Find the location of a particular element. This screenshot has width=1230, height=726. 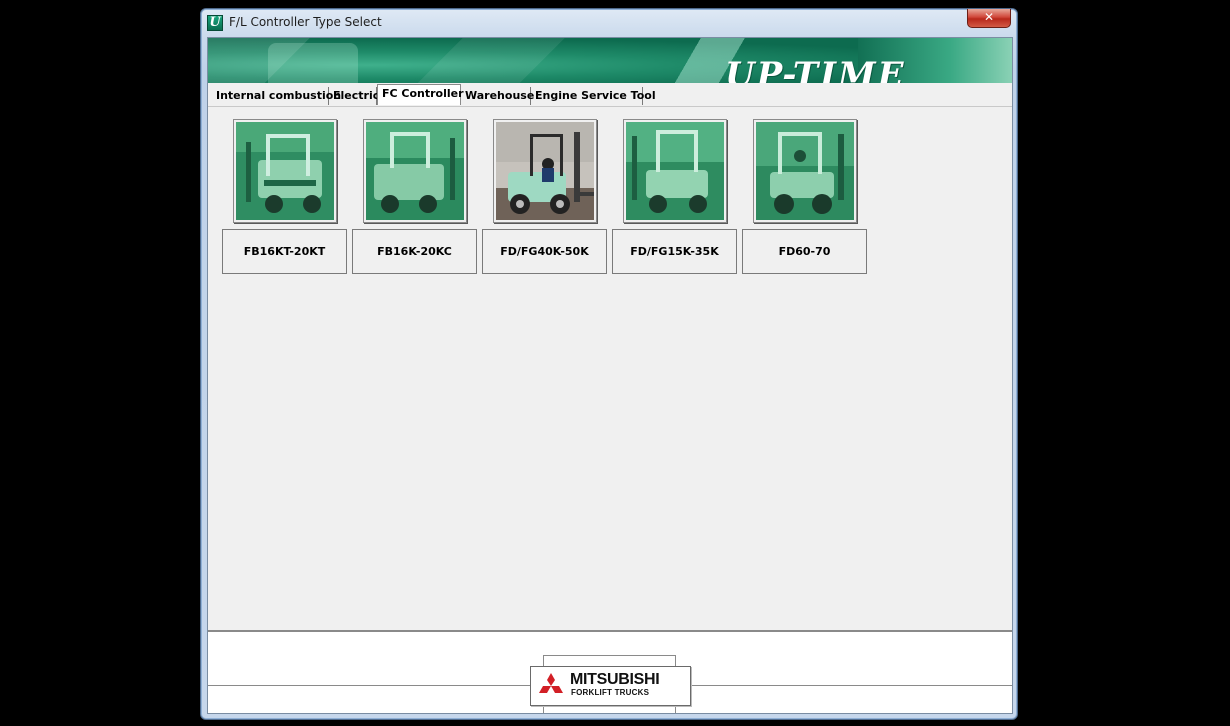

tab-warehouse: Warehouse is located at coordinates (497, 96).